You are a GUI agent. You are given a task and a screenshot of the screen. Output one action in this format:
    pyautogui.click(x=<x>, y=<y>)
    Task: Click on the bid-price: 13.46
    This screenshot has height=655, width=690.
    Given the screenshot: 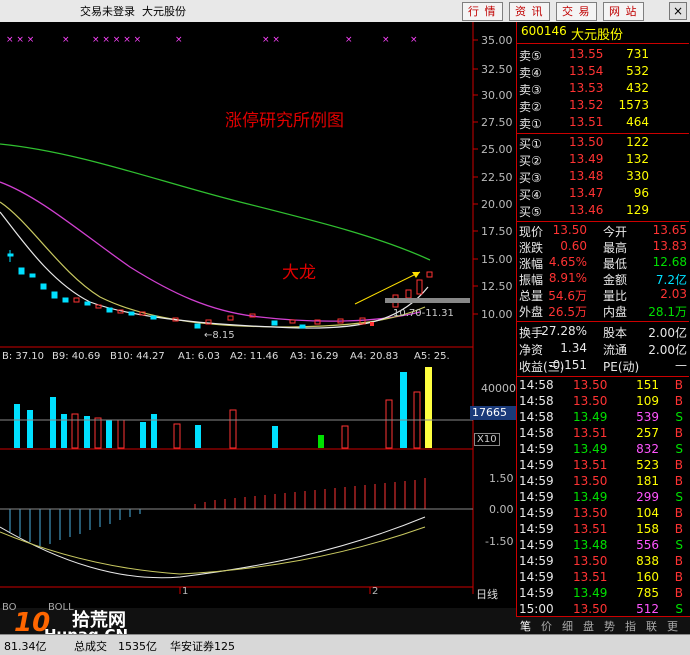 What is the action you would take?
    pyautogui.click(x=586, y=210)
    